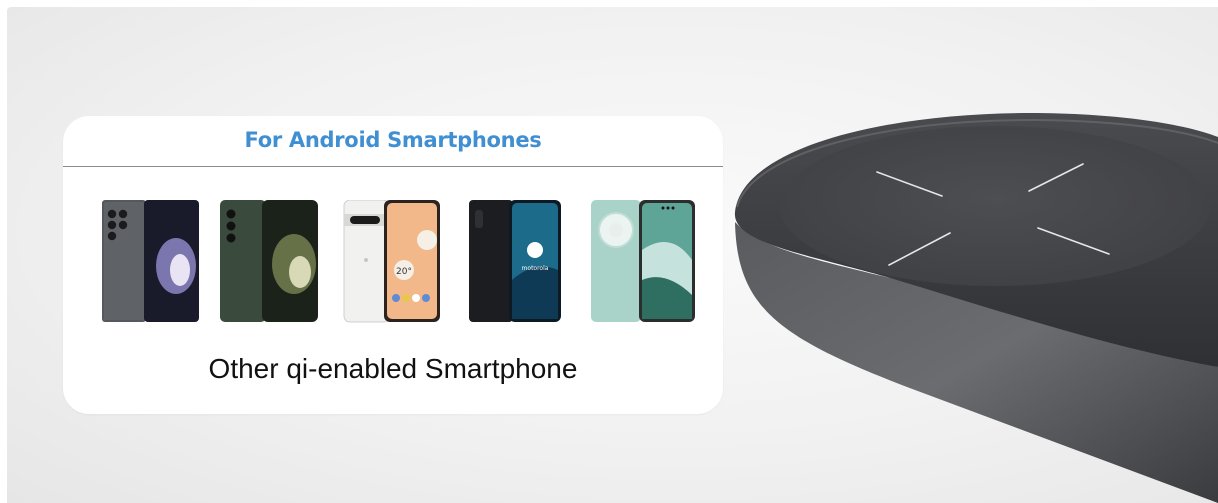  What do you see at coordinates (393, 140) in the screenshot?
I see `card-title: For Android Smartphones` at bounding box center [393, 140].